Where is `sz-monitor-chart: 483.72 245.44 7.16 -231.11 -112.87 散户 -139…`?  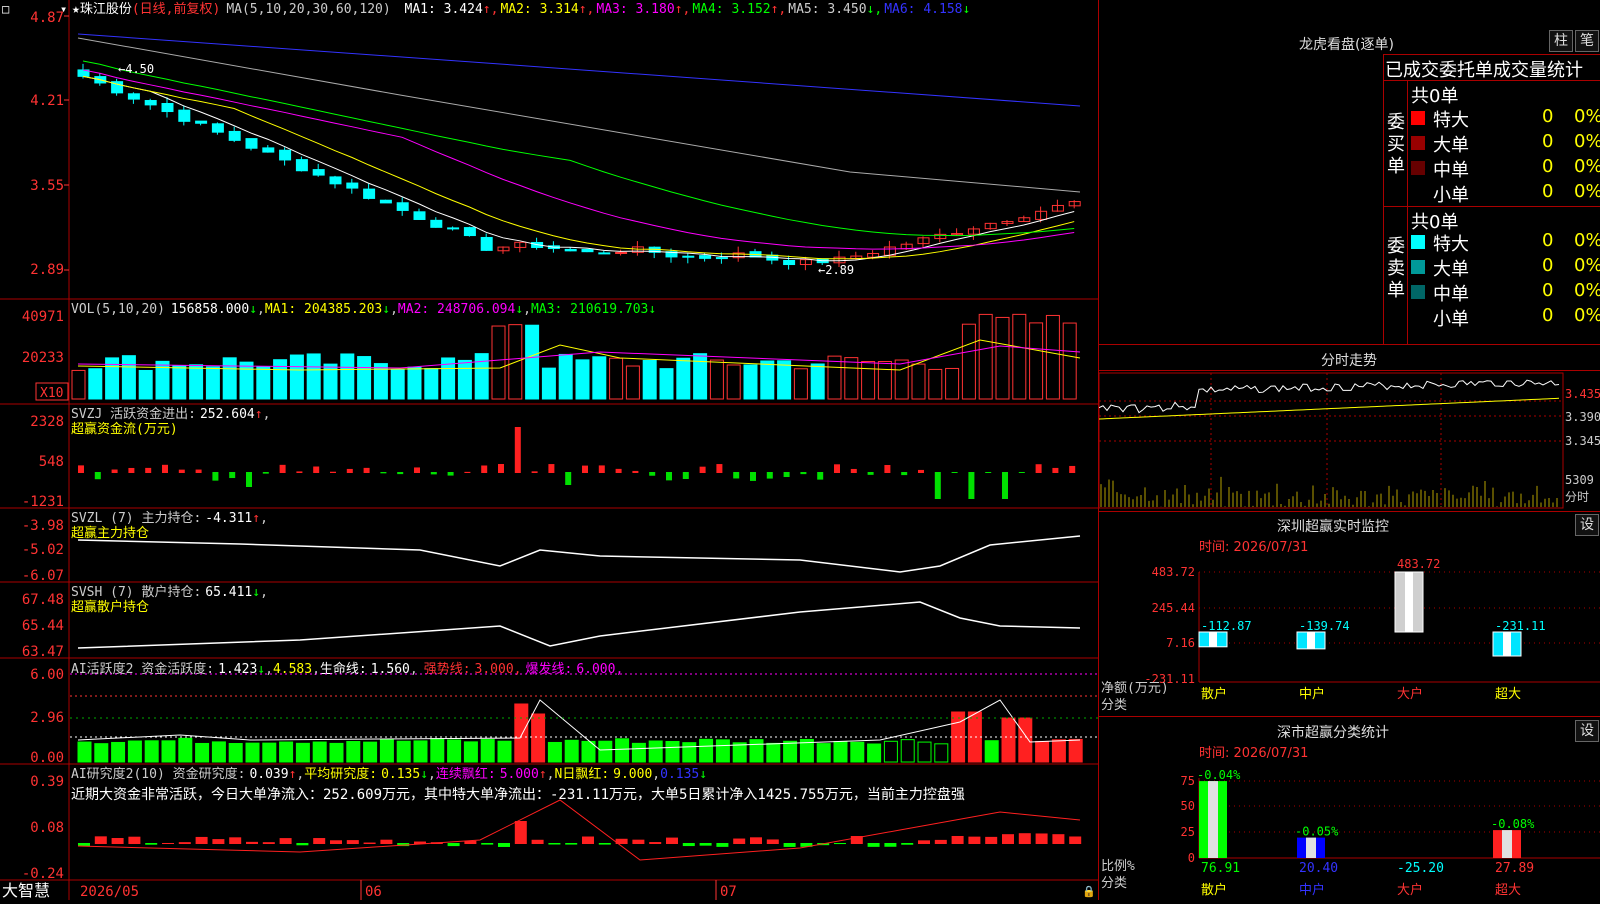
sz-monitor-chart: 483.72 245.44 7.16 -231.11 -112.87 散户 -139… is located at coordinates (1349, 634).